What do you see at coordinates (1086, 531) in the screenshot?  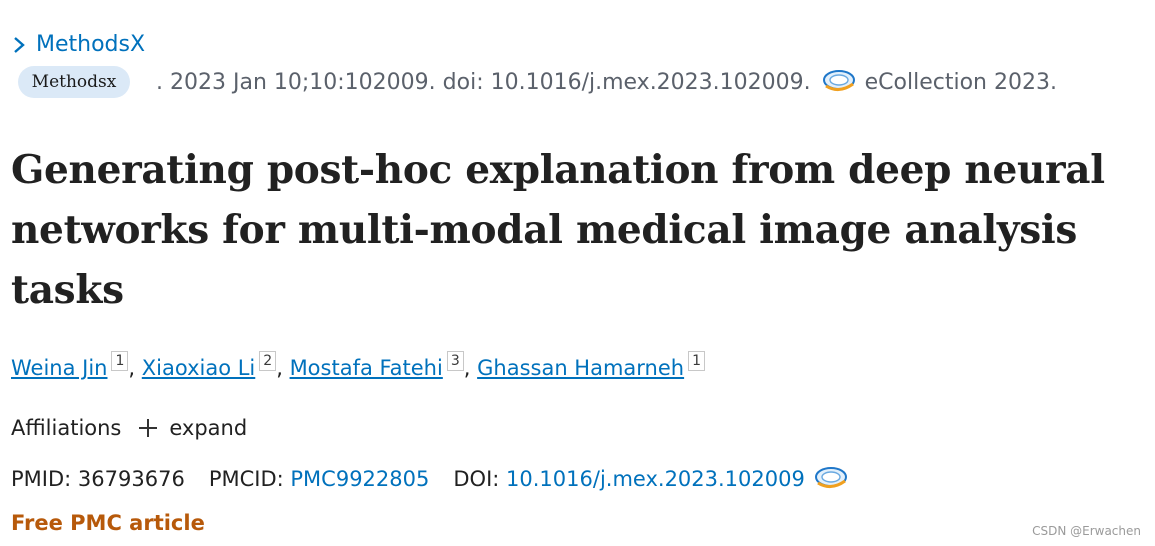 I see `watermark: CSDN @Erwachen` at bounding box center [1086, 531].